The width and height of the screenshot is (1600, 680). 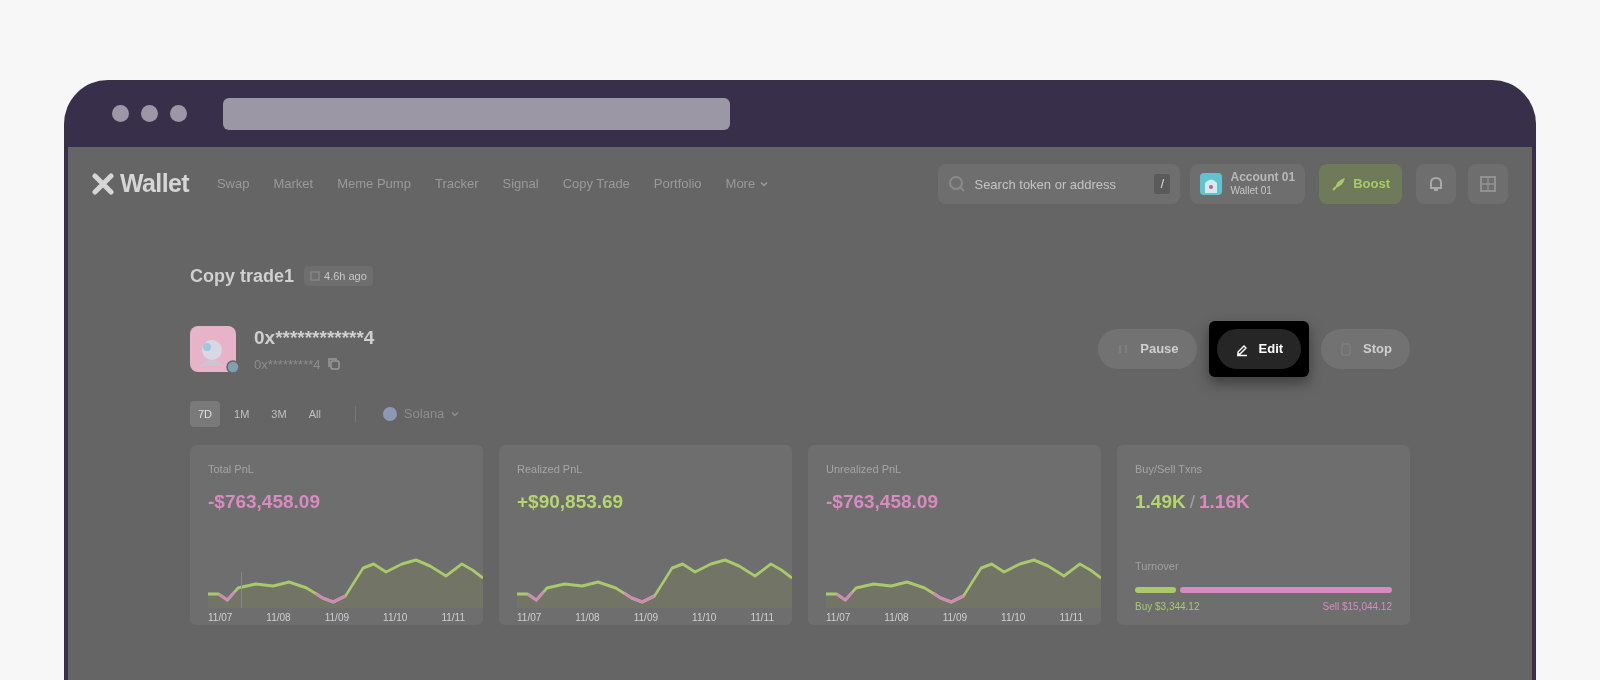 I want to click on buy-amount: Buy $3,344.12, so click(x=1167, y=606).